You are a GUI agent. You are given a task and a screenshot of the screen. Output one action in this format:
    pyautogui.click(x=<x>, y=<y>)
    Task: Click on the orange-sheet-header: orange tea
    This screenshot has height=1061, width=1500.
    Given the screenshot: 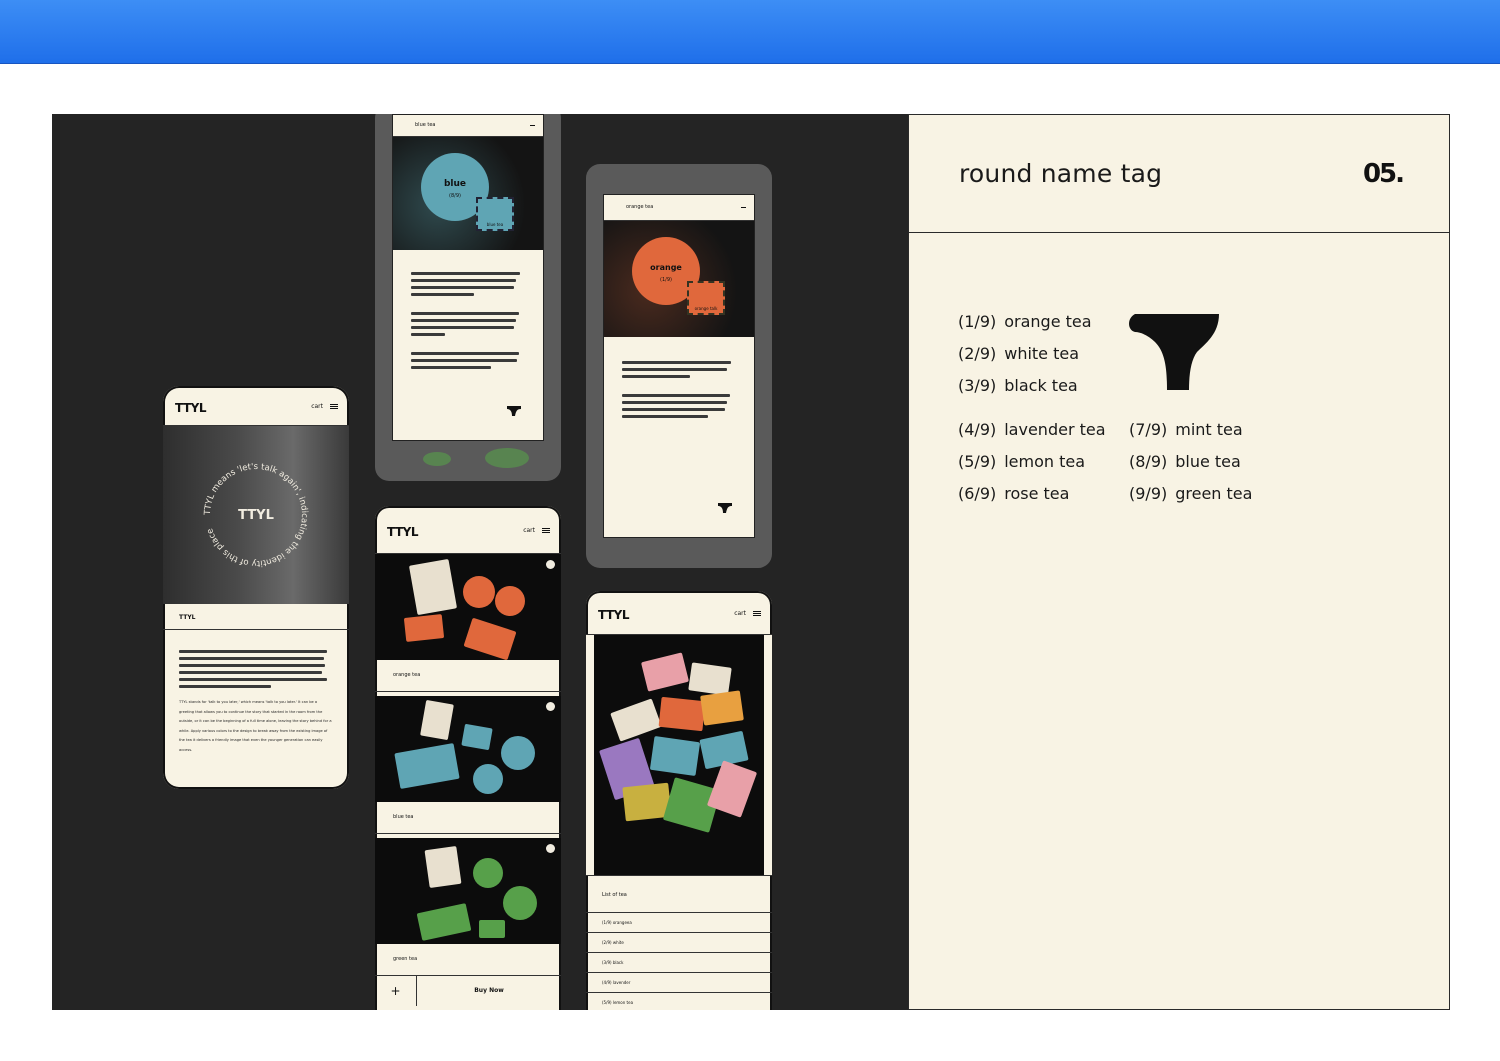 What is the action you would take?
    pyautogui.click(x=640, y=207)
    